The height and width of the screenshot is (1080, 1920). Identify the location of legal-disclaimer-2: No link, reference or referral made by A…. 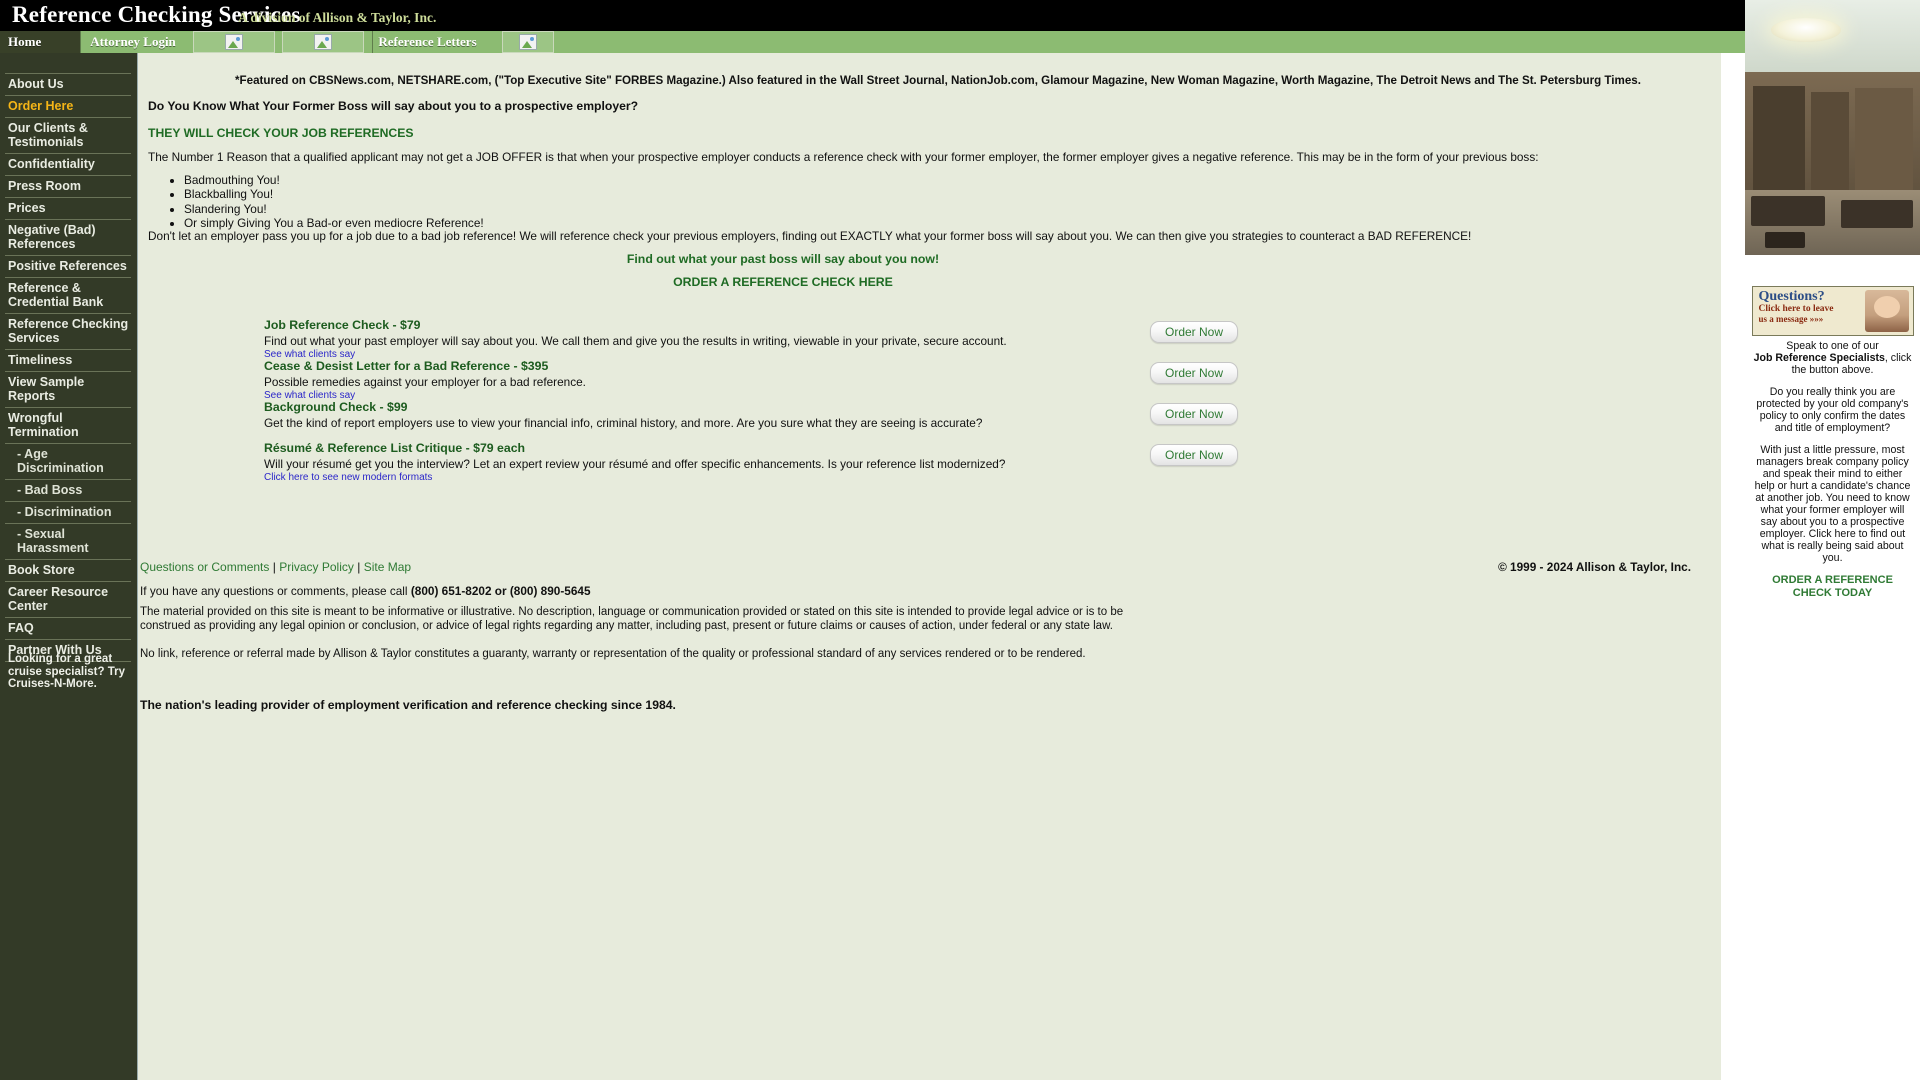
(613, 654).